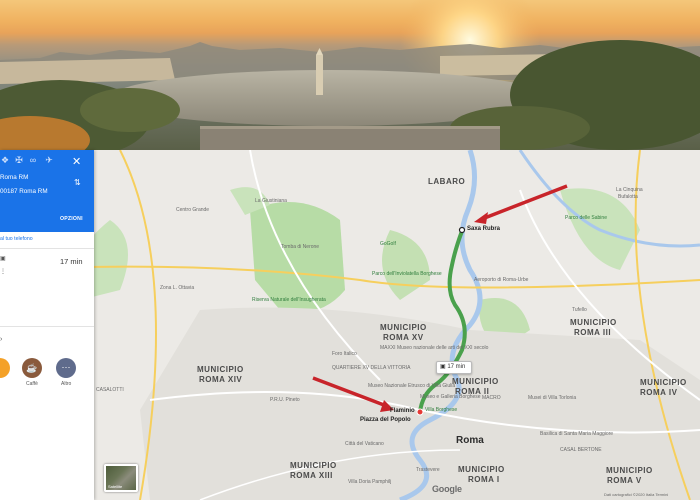 Image resolution: width=700 pixels, height=500 pixels. What do you see at coordinates (420, 412) in the screenshot?
I see `end-marker-dot` at bounding box center [420, 412].